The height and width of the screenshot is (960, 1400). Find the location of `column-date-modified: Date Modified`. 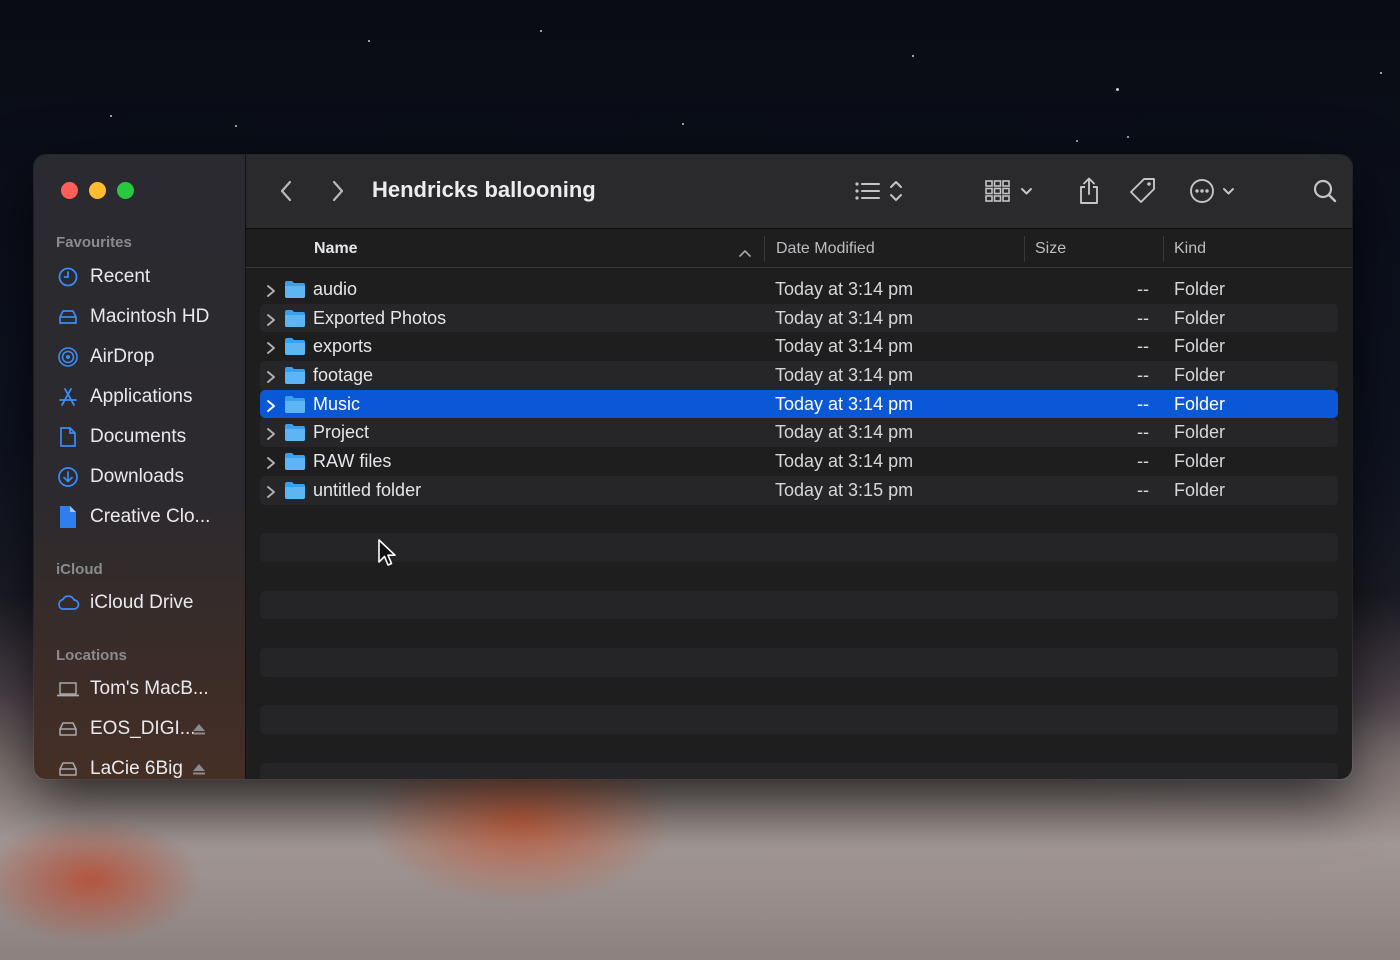

column-date-modified: Date Modified is located at coordinates (825, 249).